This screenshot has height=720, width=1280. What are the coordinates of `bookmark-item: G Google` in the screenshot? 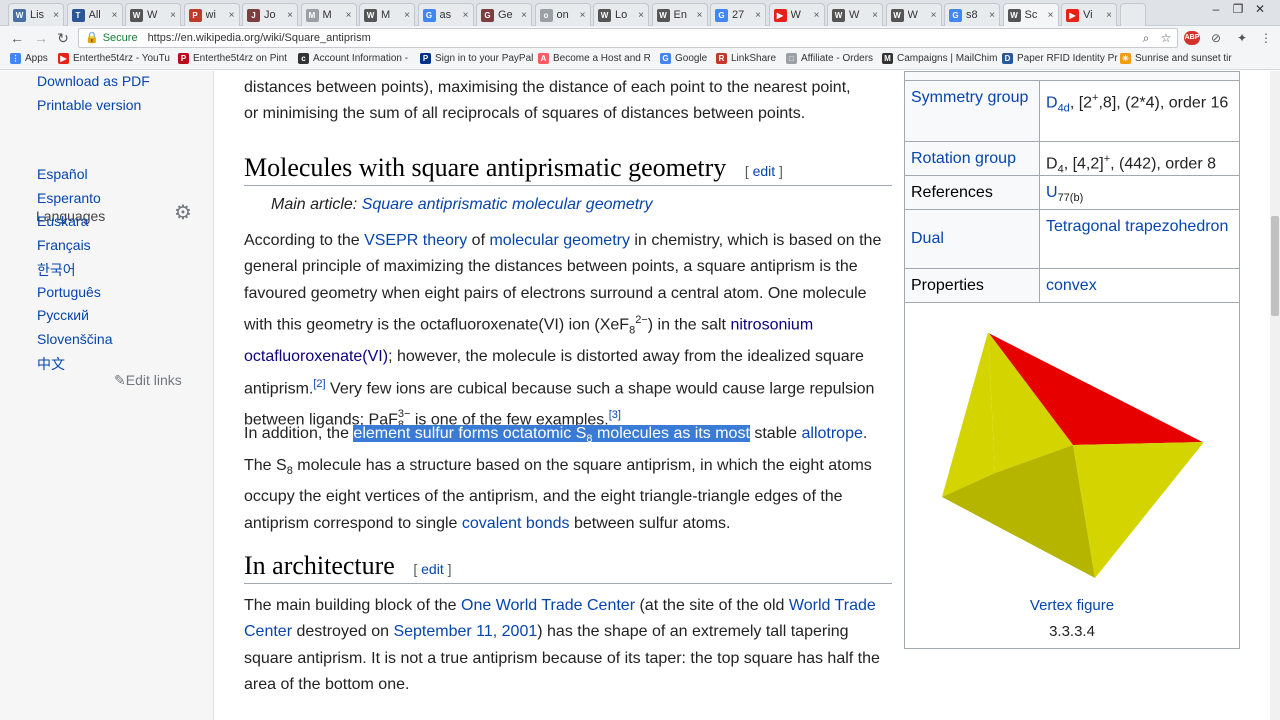 It's located at (683, 58).